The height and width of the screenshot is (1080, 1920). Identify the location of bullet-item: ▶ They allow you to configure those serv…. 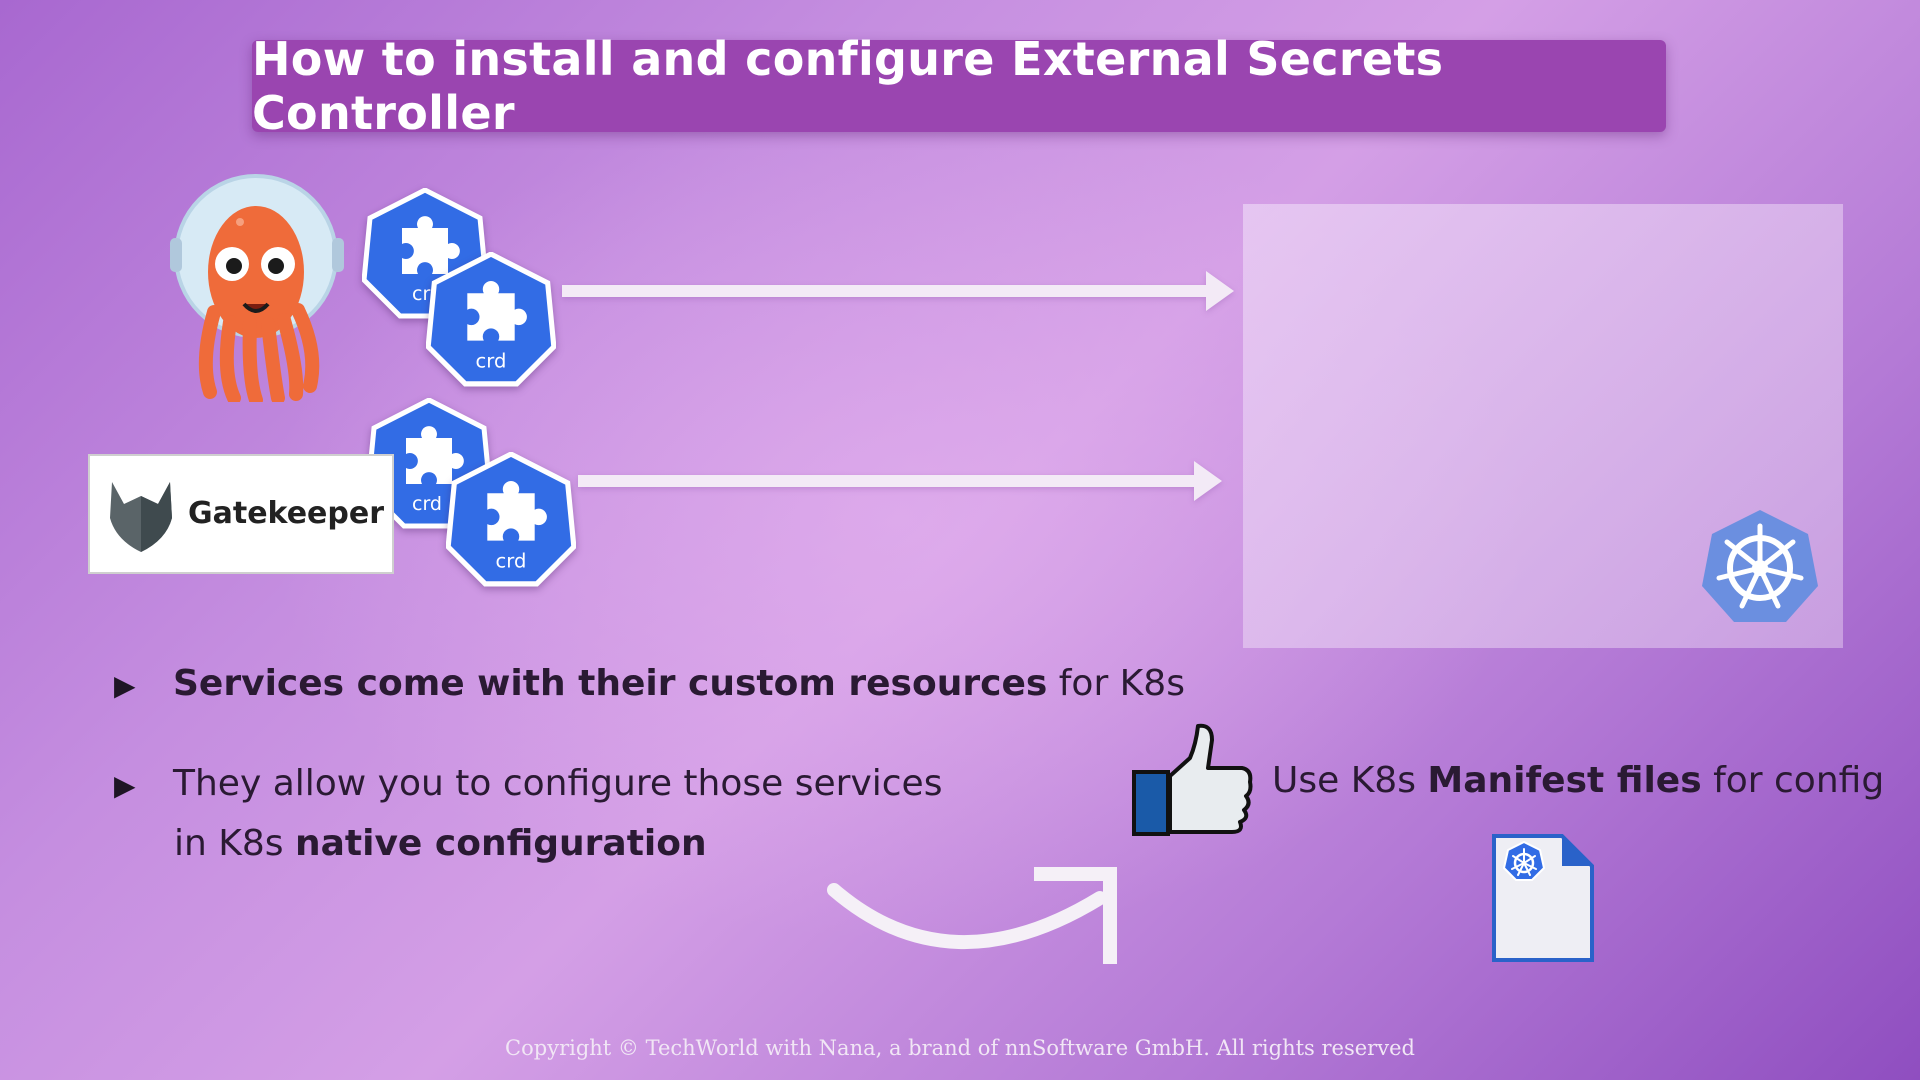
(528, 783).